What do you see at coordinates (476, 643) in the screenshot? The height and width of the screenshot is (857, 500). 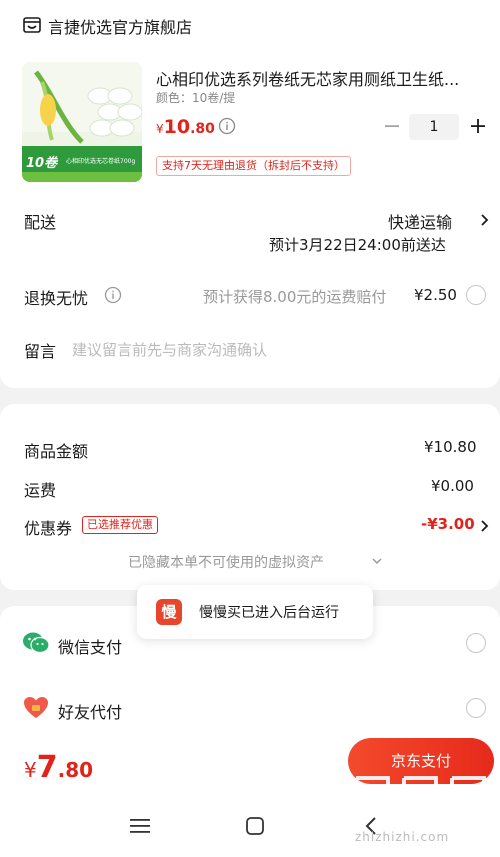 I see `wechat-pay-radio` at bounding box center [476, 643].